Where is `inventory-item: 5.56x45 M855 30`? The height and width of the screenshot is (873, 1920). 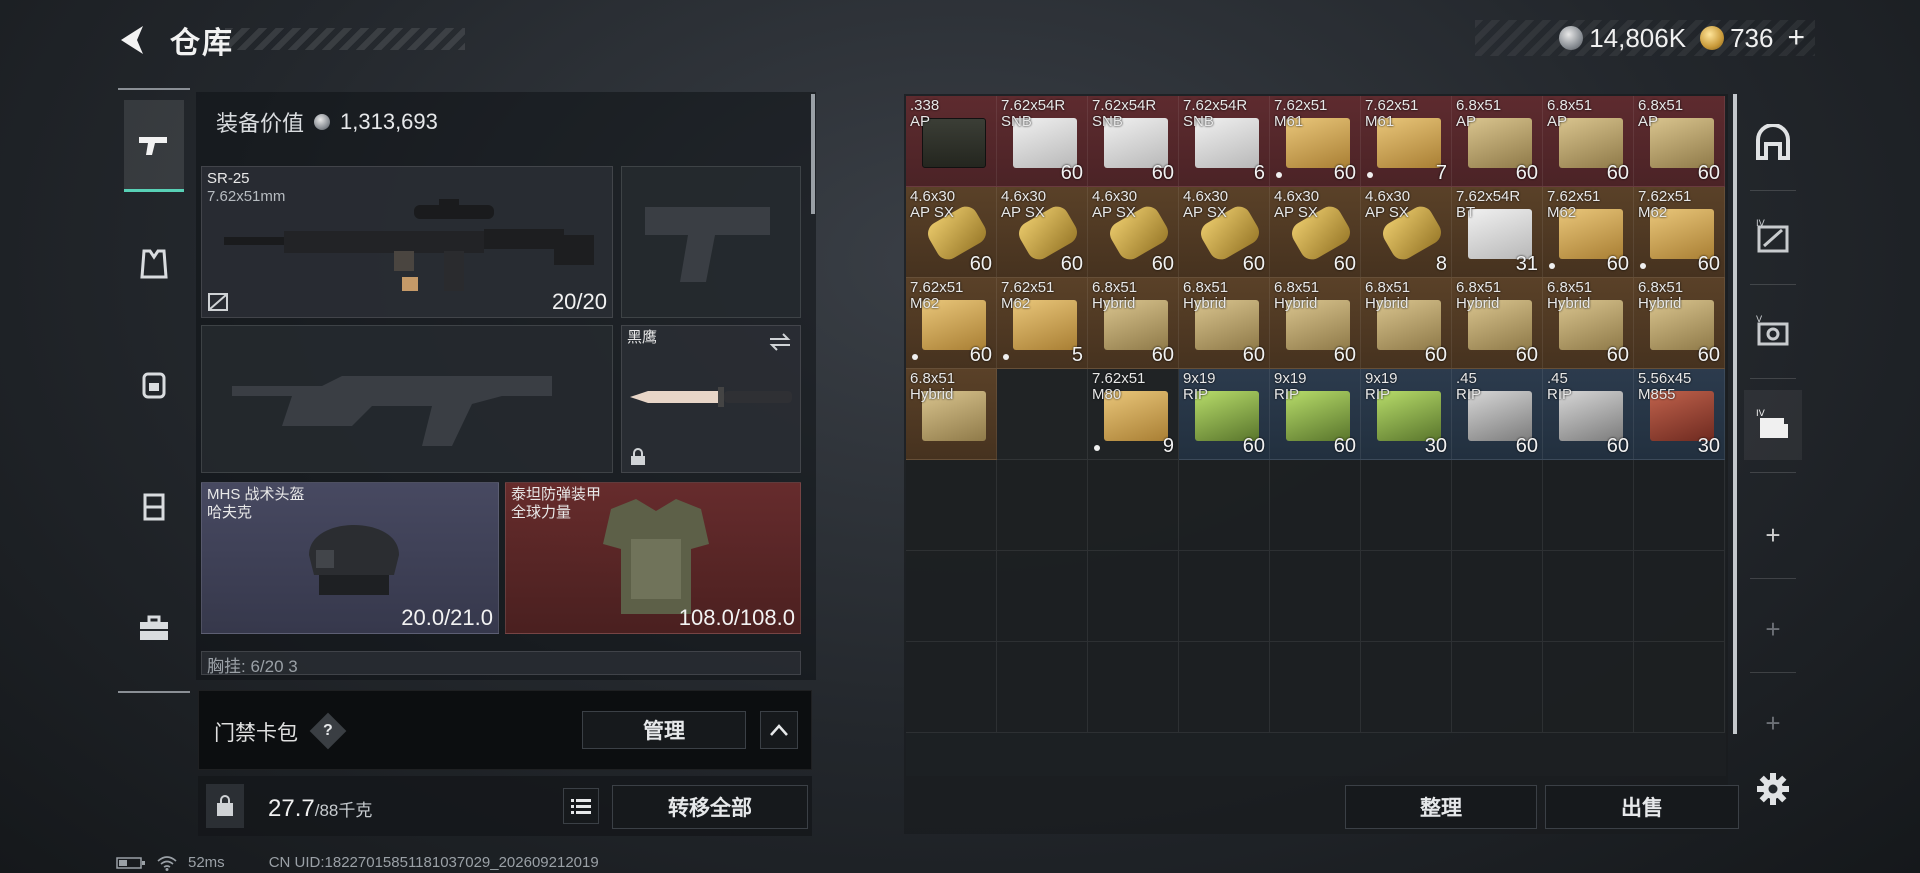
inventory-item: 5.56x45 M855 30 is located at coordinates (1679, 414).